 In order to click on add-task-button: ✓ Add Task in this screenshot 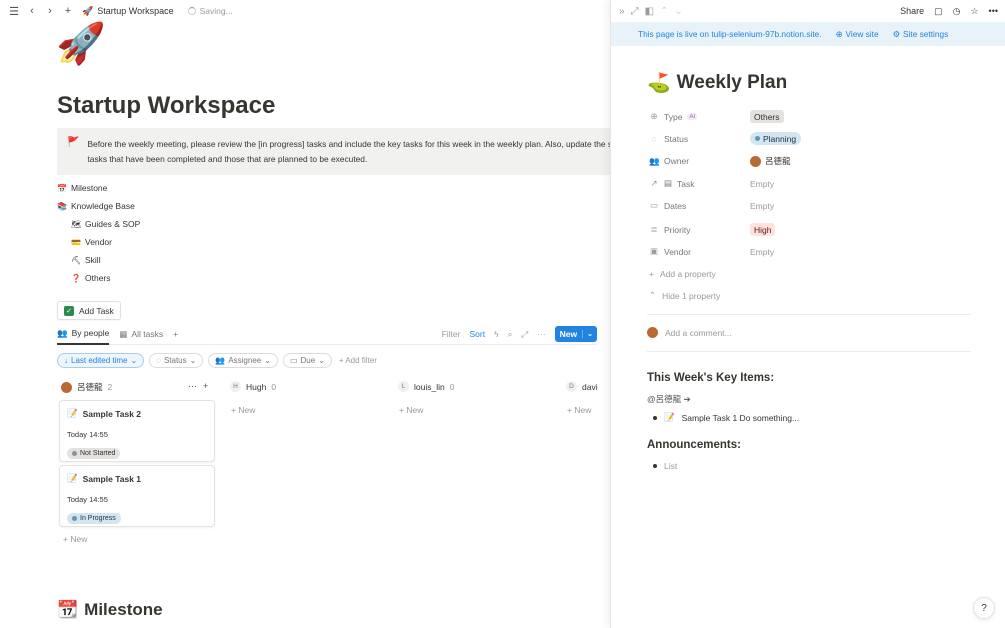, I will do `click(89, 310)`.